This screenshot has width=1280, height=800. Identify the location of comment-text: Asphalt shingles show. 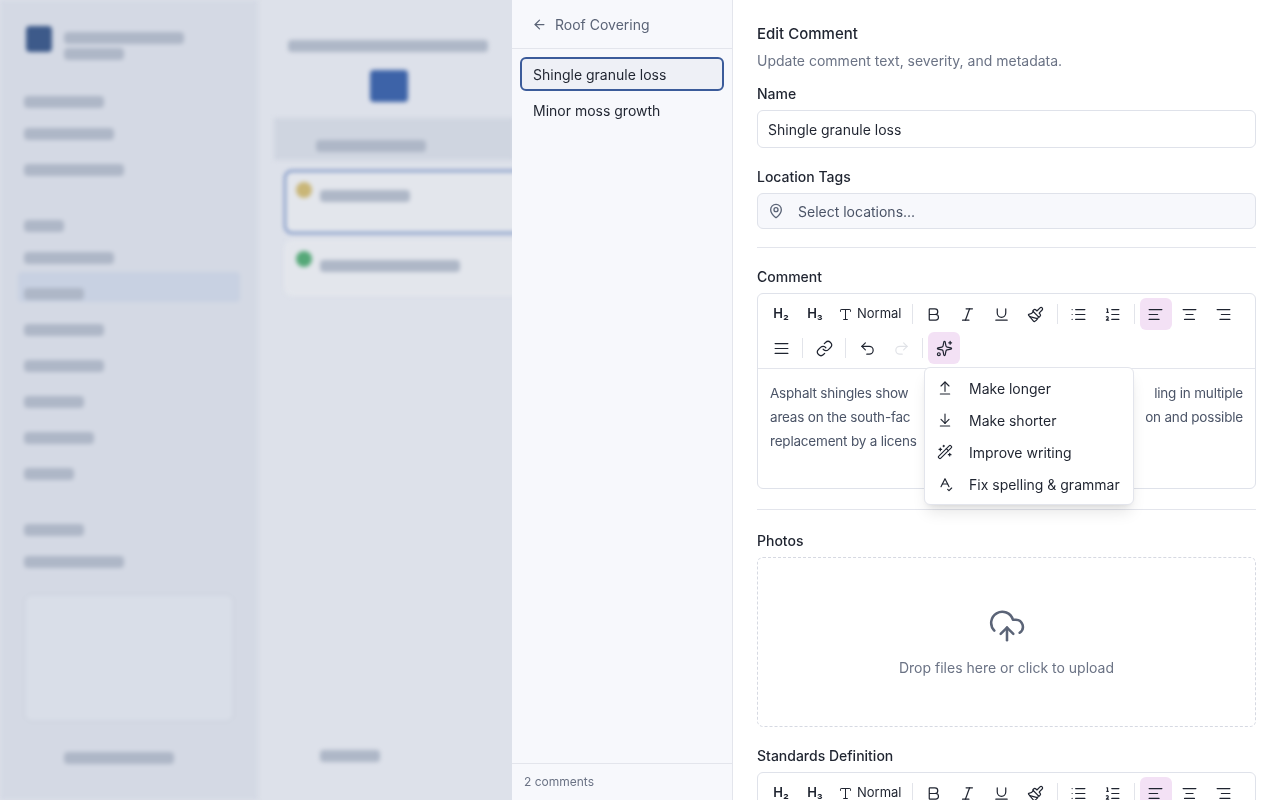
(839, 393).